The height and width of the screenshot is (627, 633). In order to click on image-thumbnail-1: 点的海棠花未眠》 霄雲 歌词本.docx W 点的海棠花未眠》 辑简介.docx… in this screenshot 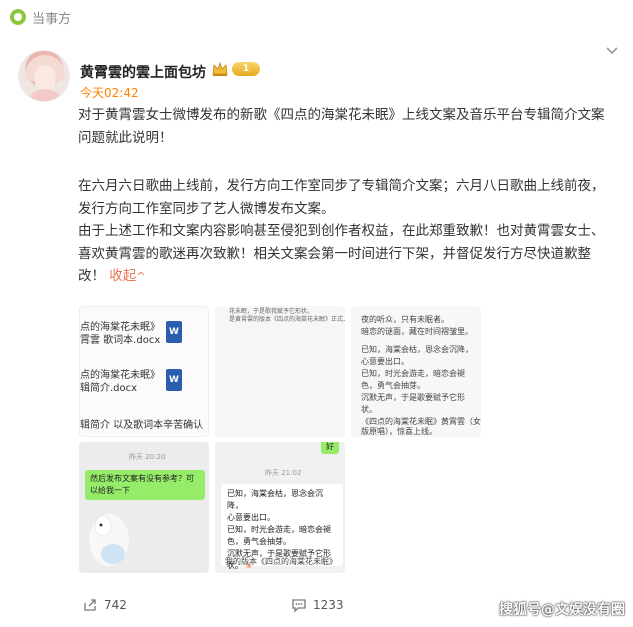, I will do `click(144, 371)`.